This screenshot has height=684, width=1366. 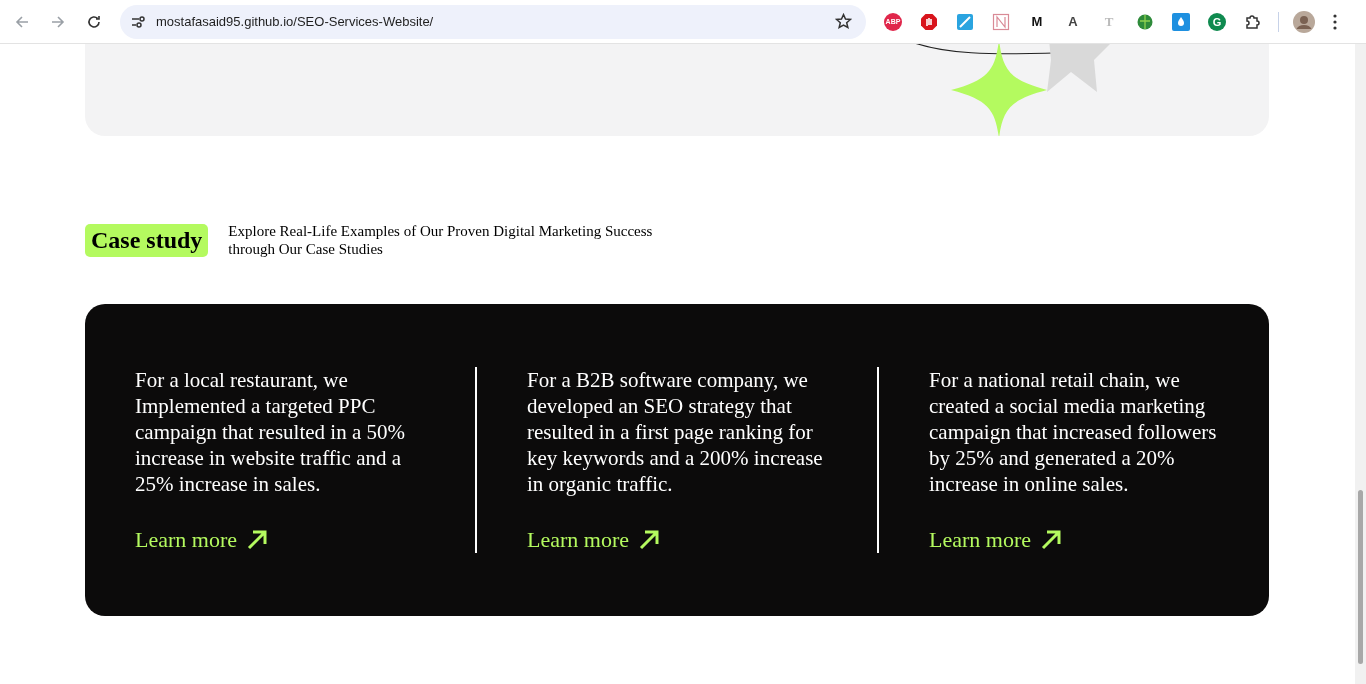 What do you see at coordinates (1360, 577) in the screenshot?
I see `scrollbar-thumb` at bounding box center [1360, 577].